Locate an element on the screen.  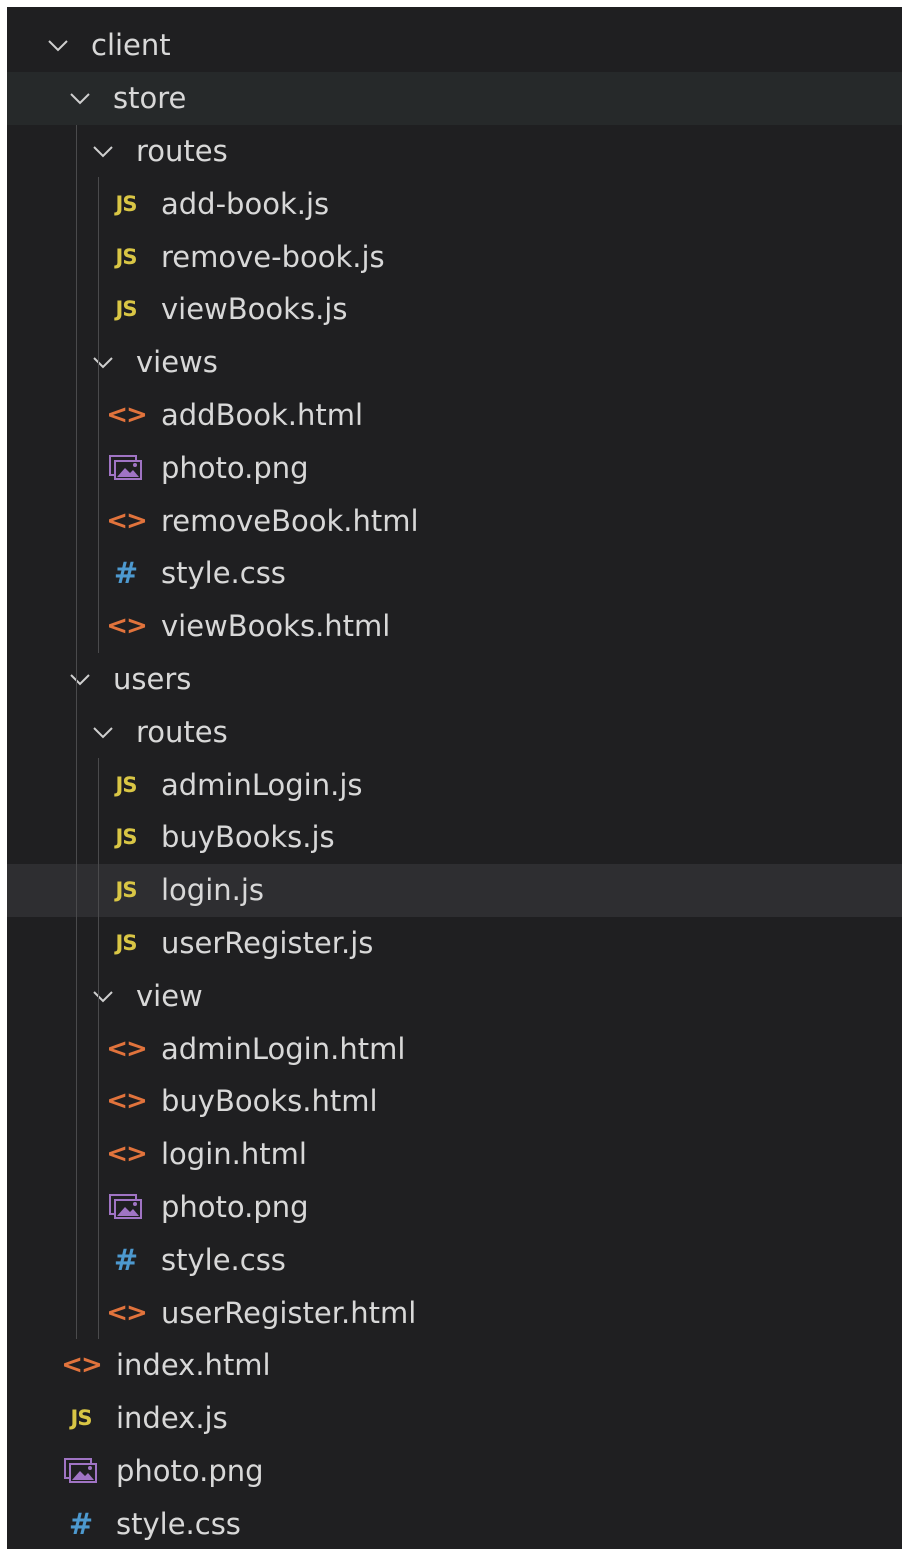
file-removebook-html: <> removeBook.html is located at coordinates (454, 520).